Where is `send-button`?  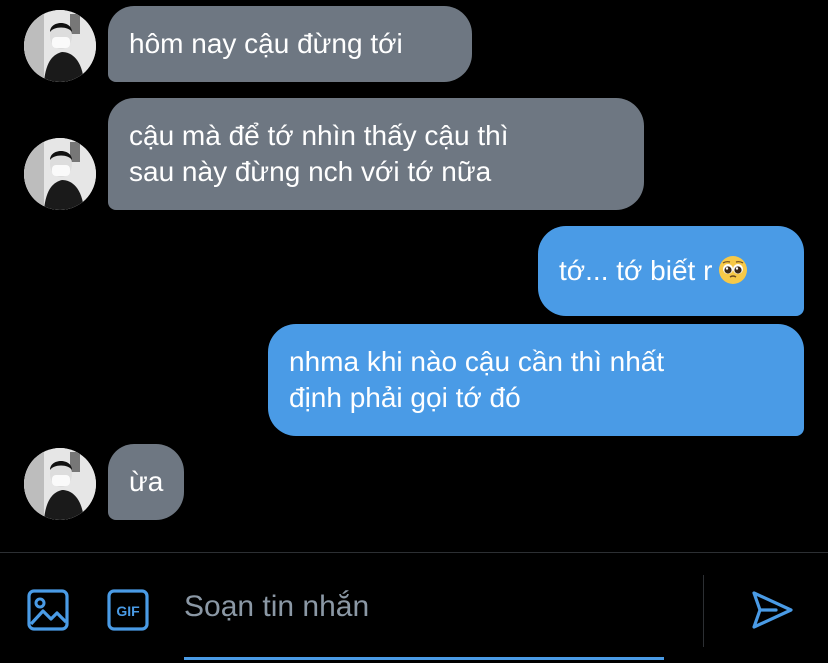
send-button is located at coordinates (772, 610).